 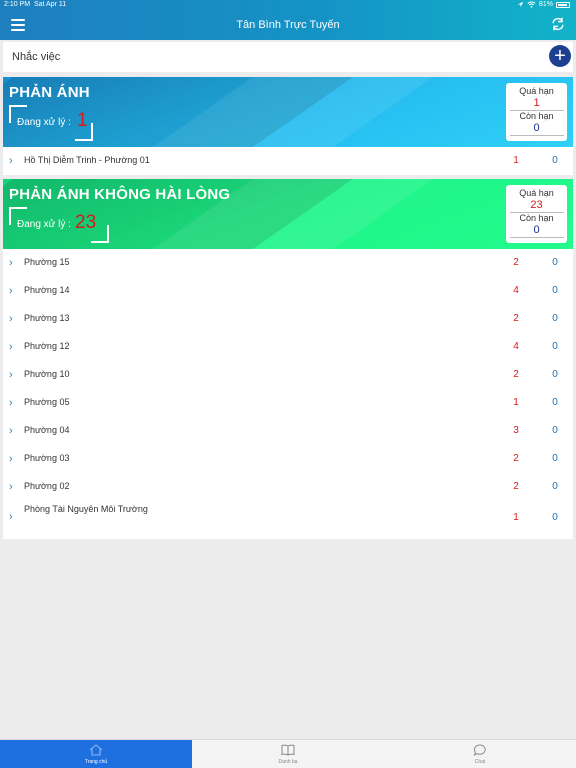 I want to click on processing-frame: Đang xử lý : 1, so click(x=51, y=123).